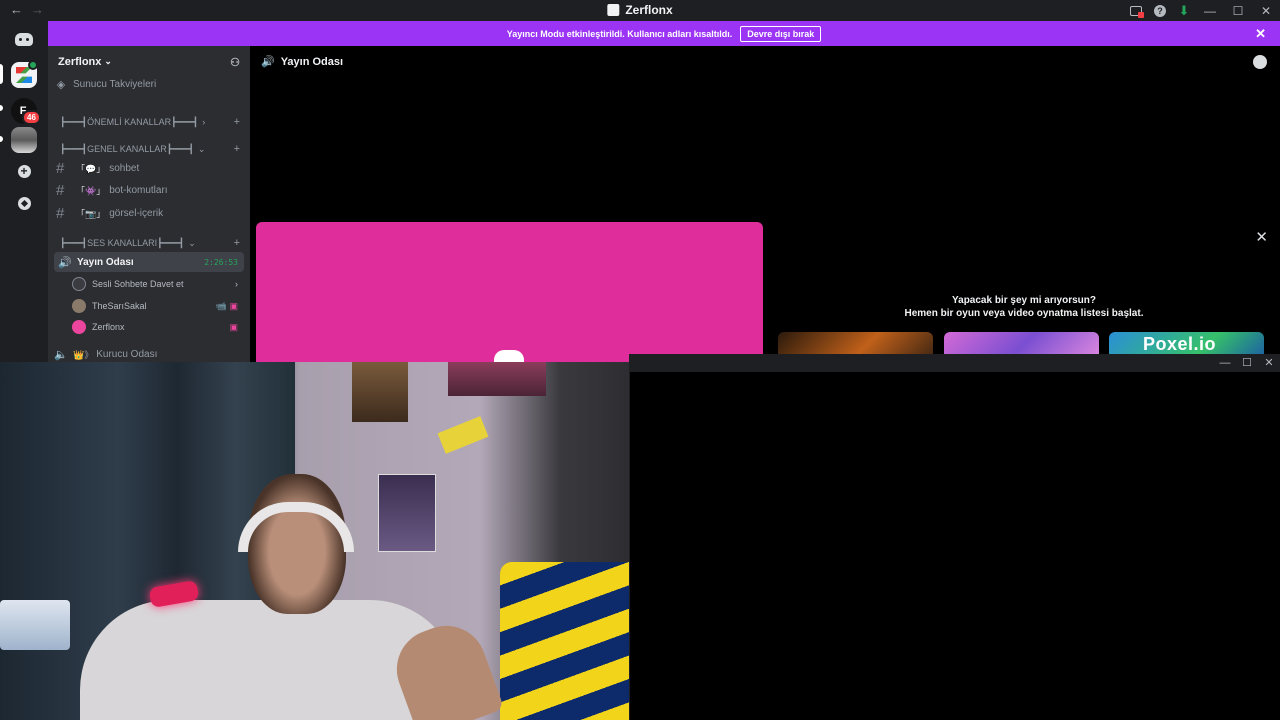  I want to click on app-title: Zerflonx, so click(640, 10).